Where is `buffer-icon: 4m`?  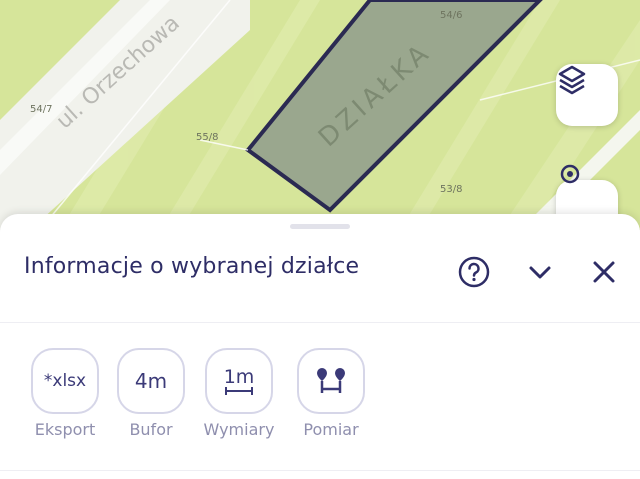
buffer-icon: 4m is located at coordinates (151, 381).